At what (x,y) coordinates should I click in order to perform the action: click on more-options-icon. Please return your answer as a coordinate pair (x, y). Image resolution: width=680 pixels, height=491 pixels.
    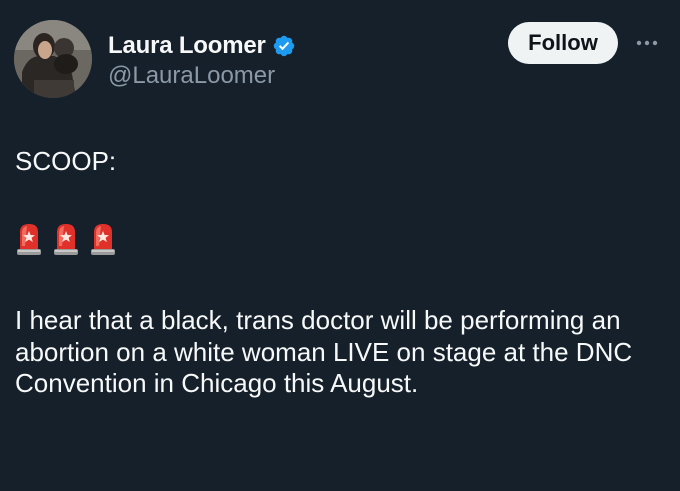
    Looking at the image, I should click on (647, 43).